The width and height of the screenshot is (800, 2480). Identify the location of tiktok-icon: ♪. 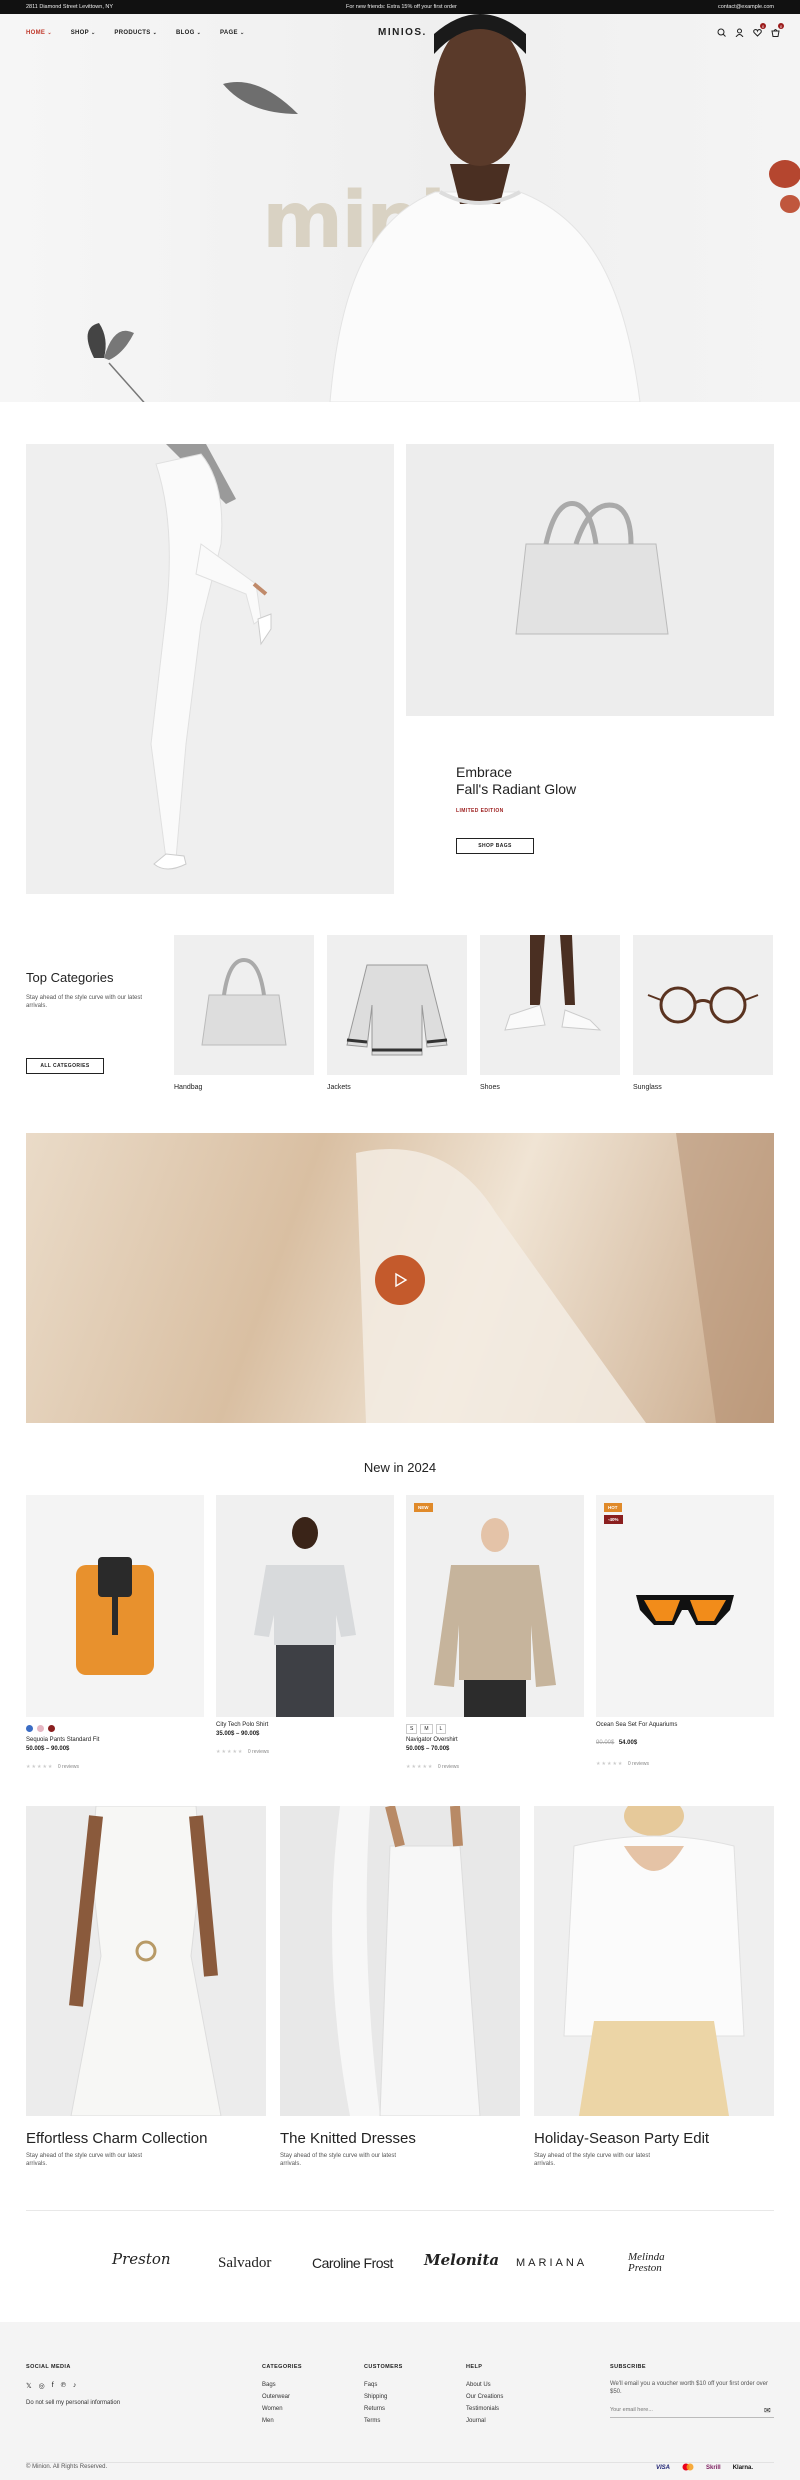
(75, 2386).